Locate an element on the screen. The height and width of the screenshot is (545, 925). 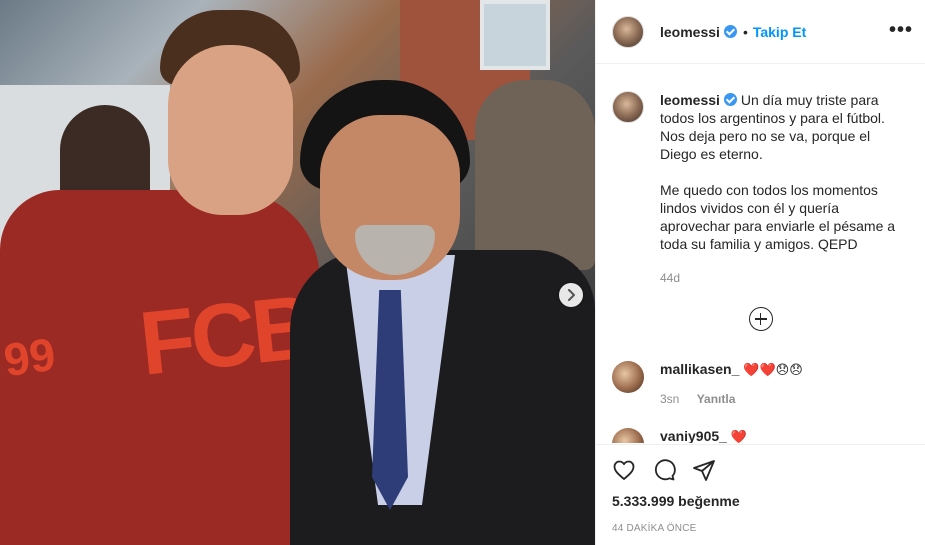
comment-text: ❤️❤️😞😞 is located at coordinates (773, 369).